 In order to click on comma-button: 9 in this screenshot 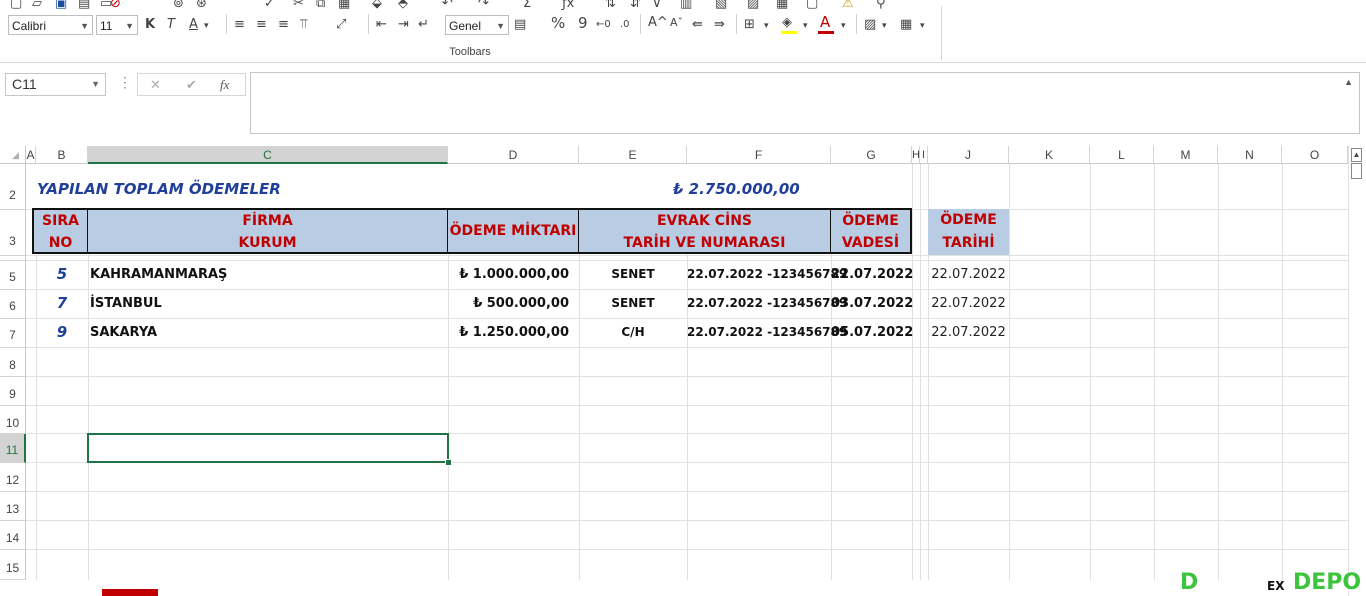, I will do `click(583, 23)`.